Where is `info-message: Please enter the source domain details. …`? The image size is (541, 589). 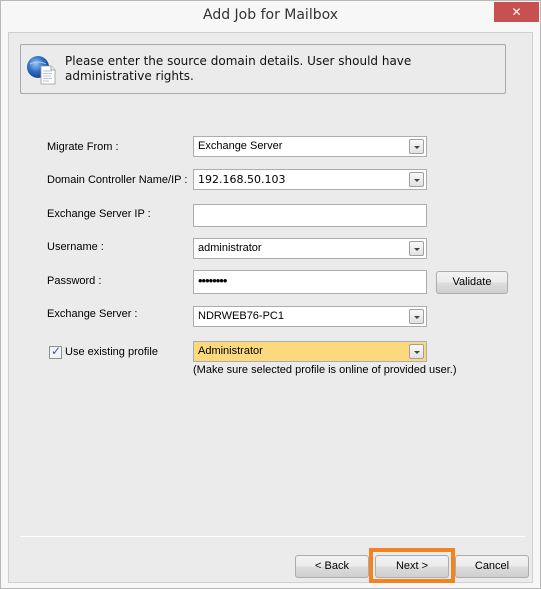 info-message: Please enter the source domain details. … is located at coordinates (238, 68).